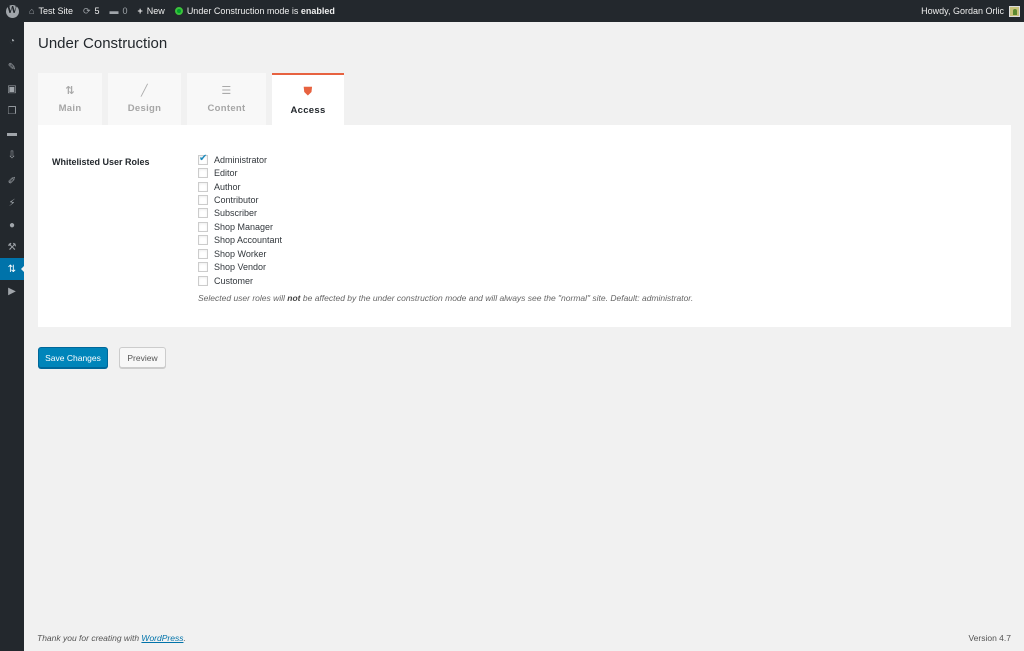 This screenshot has width=1024, height=651. I want to click on role-option-contributor: Contributor, so click(240, 199).